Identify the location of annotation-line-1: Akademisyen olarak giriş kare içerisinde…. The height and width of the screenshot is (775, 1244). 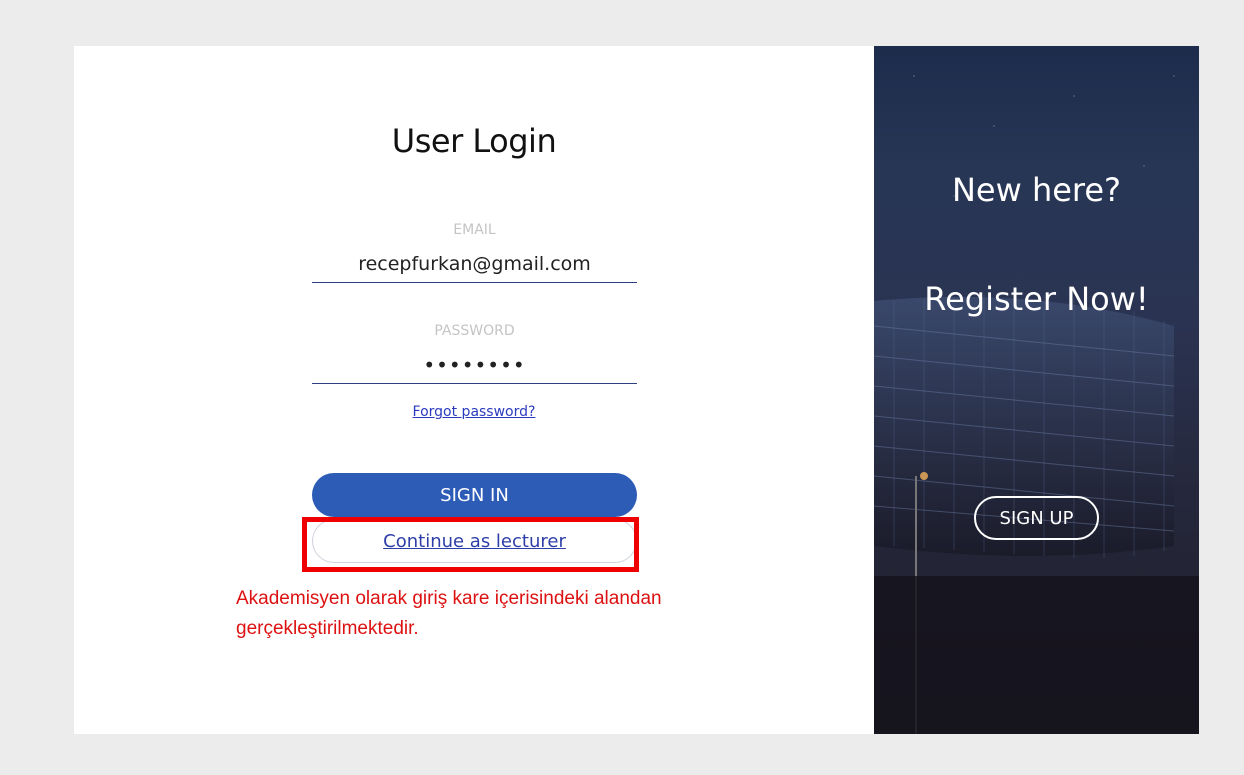
(449, 598).